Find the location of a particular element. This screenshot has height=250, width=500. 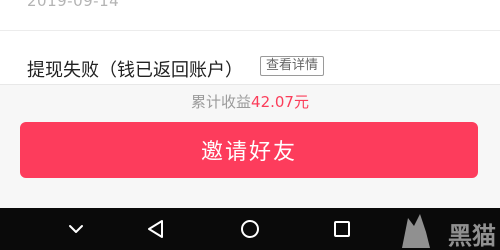

nav-recent-apps-button is located at coordinates (342, 229).